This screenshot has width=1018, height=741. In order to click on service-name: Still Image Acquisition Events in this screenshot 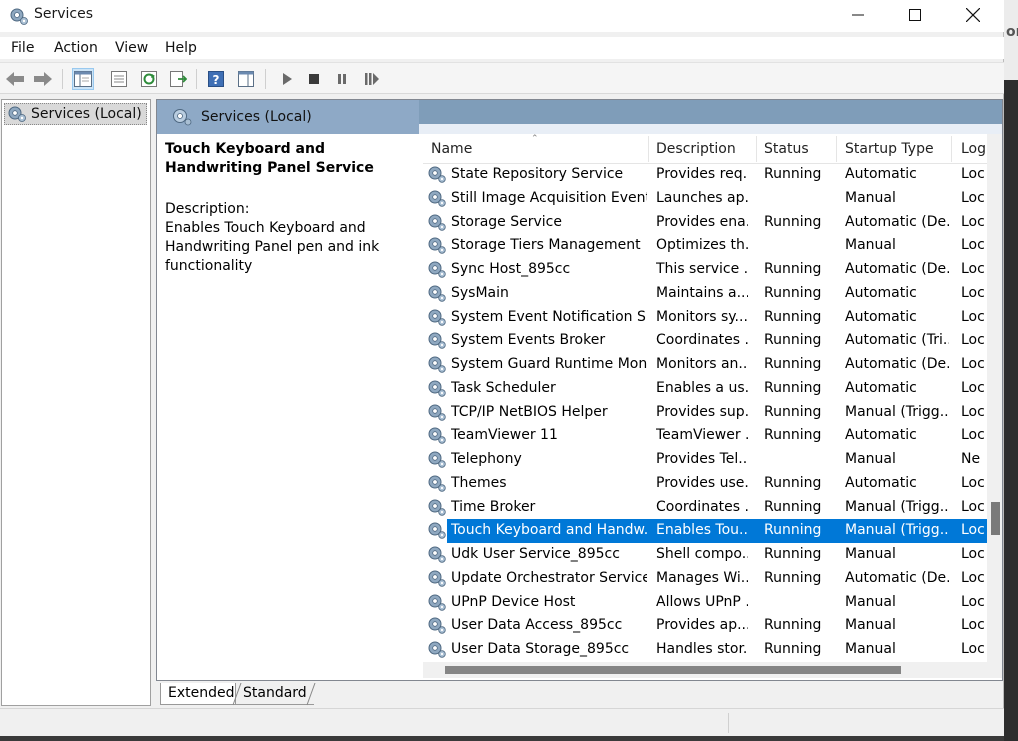, I will do `click(549, 197)`.